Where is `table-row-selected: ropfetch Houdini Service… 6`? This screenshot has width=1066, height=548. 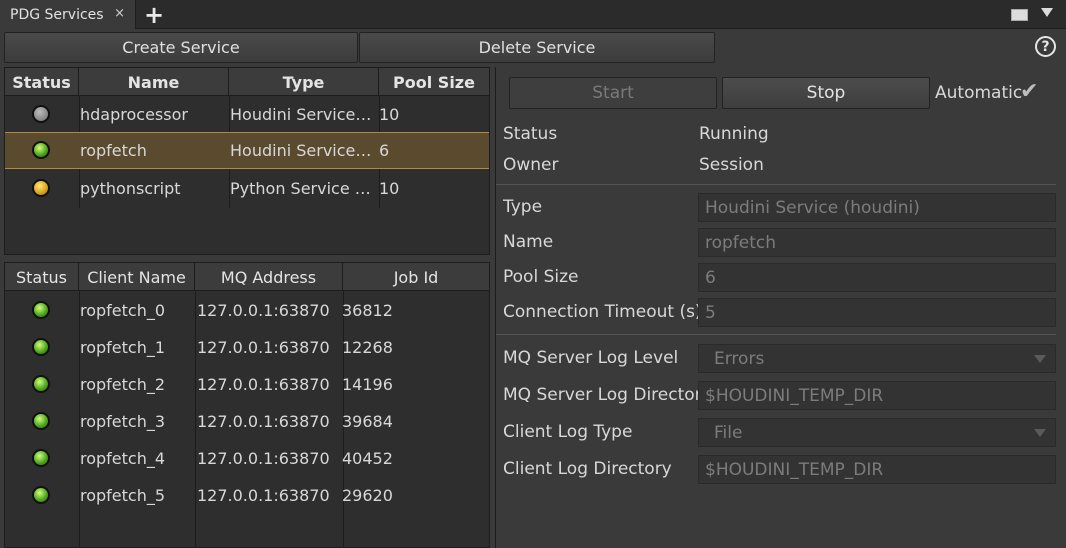 table-row-selected: ropfetch Houdini Service… 6 is located at coordinates (247, 150).